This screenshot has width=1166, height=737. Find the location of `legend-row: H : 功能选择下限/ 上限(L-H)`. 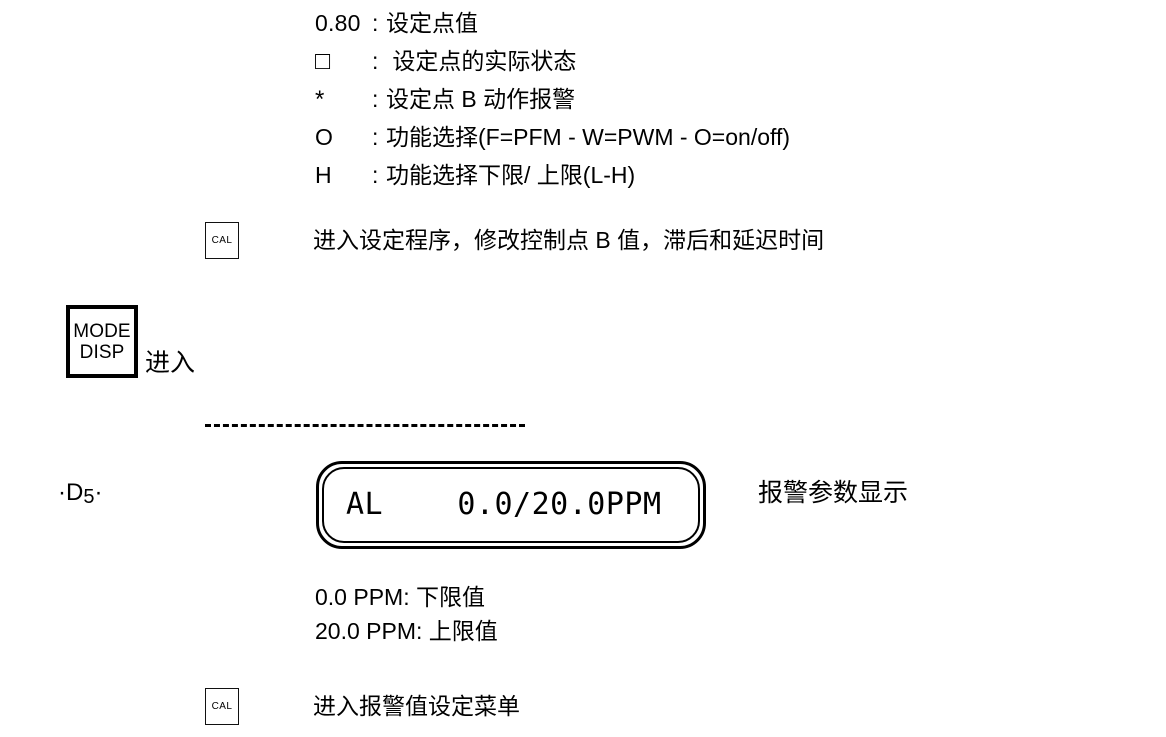

legend-row: H : 功能选择下限/ 上限(L-H) is located at coordinates (735, 175).